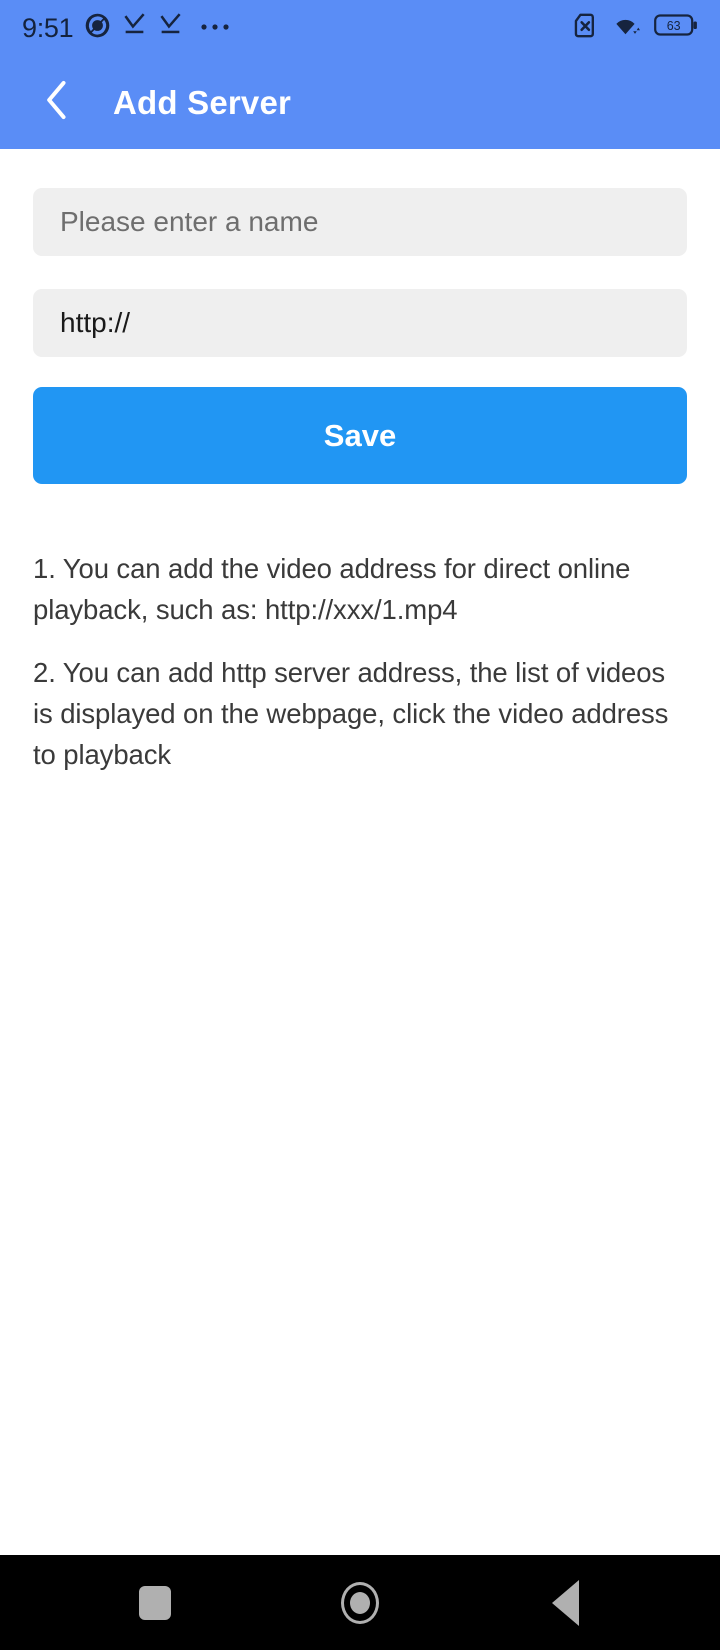 The image size is (720, 1650). Describe the element at coordinates (360, 102) in the screenshot. I see `app-bar: Add Server` at that location.